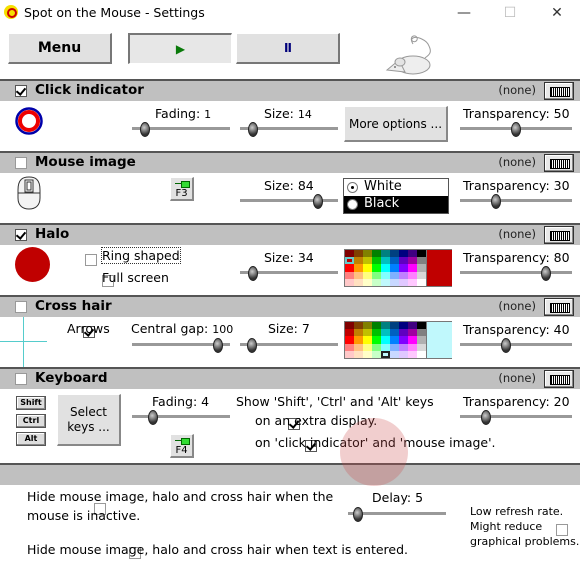  I want to click on minimize-button: —, so click(464, 13).